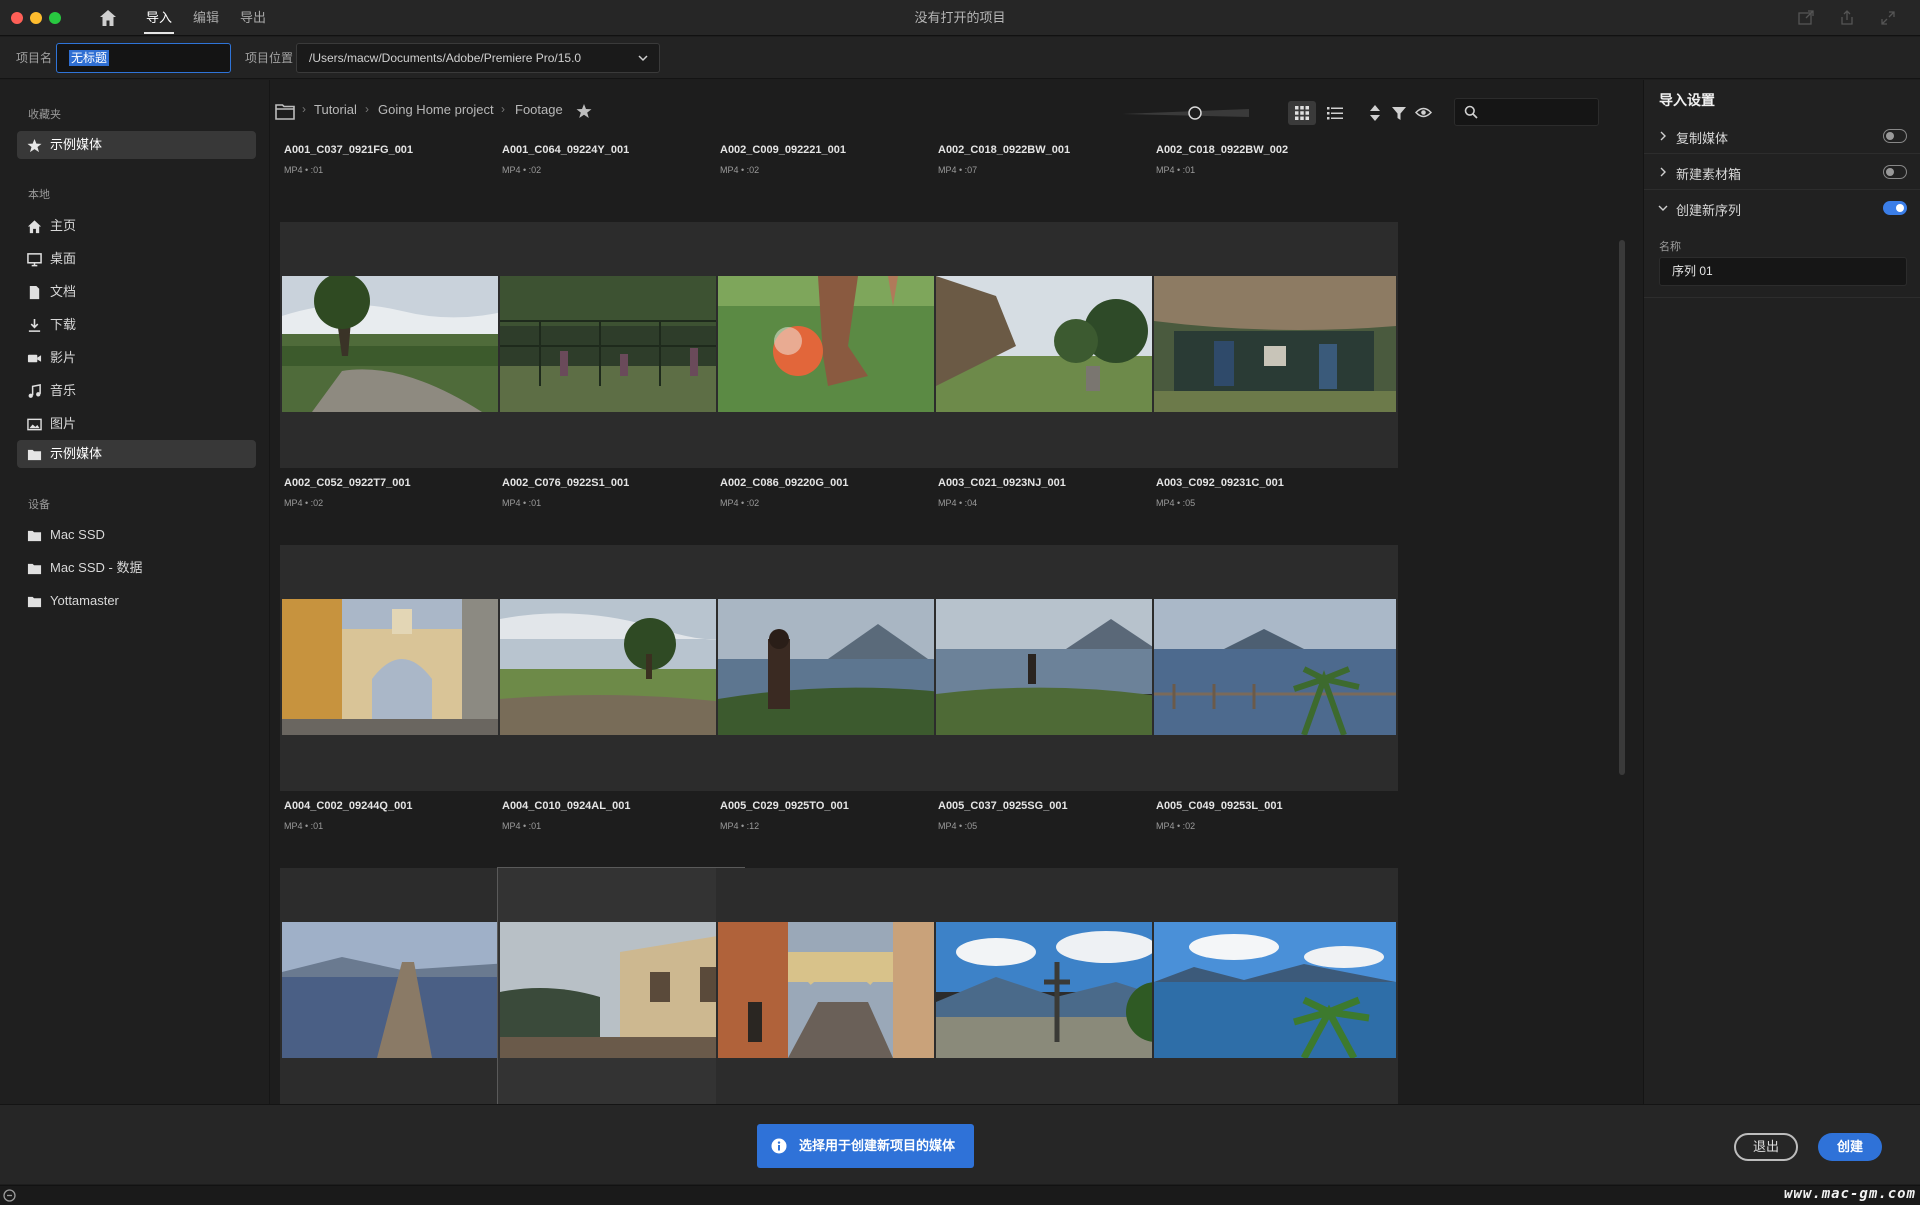  Describe the element at coordinates (304, 170) in the screenshot. I see `media-meta: MP4 • :01` at that location.